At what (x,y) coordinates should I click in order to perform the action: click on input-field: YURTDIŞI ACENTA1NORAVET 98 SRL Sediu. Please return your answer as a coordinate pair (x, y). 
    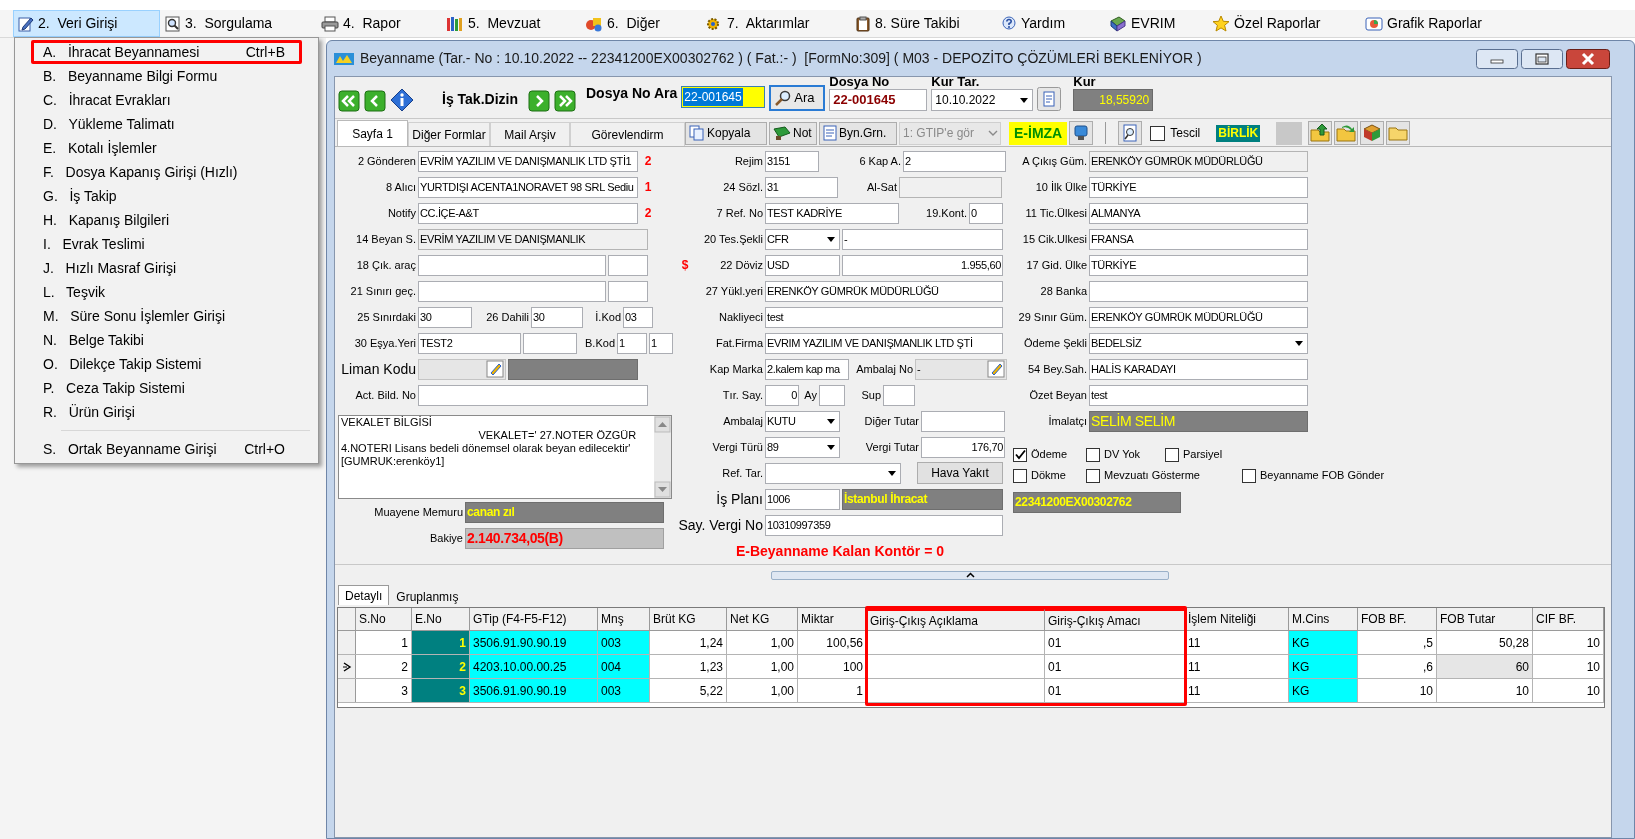
    Looking at the image, I should click on (528, 187).